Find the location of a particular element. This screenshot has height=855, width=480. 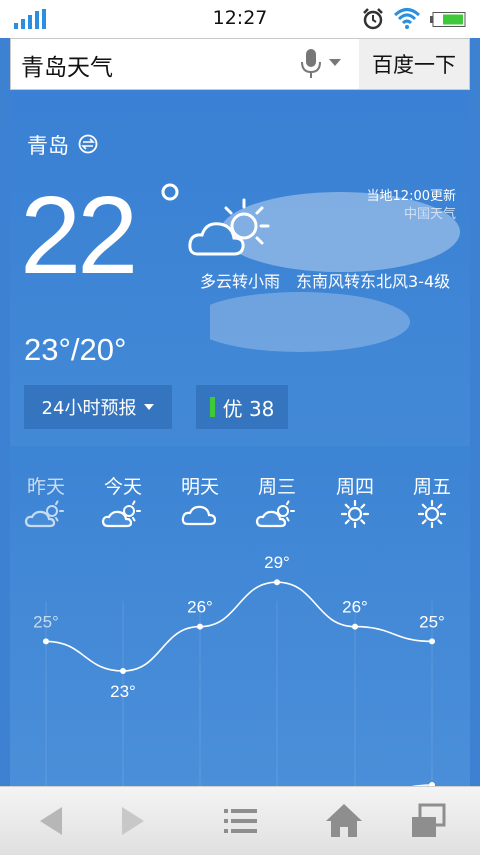

data-source: 中国天气 is located at coordinates (429, 214).